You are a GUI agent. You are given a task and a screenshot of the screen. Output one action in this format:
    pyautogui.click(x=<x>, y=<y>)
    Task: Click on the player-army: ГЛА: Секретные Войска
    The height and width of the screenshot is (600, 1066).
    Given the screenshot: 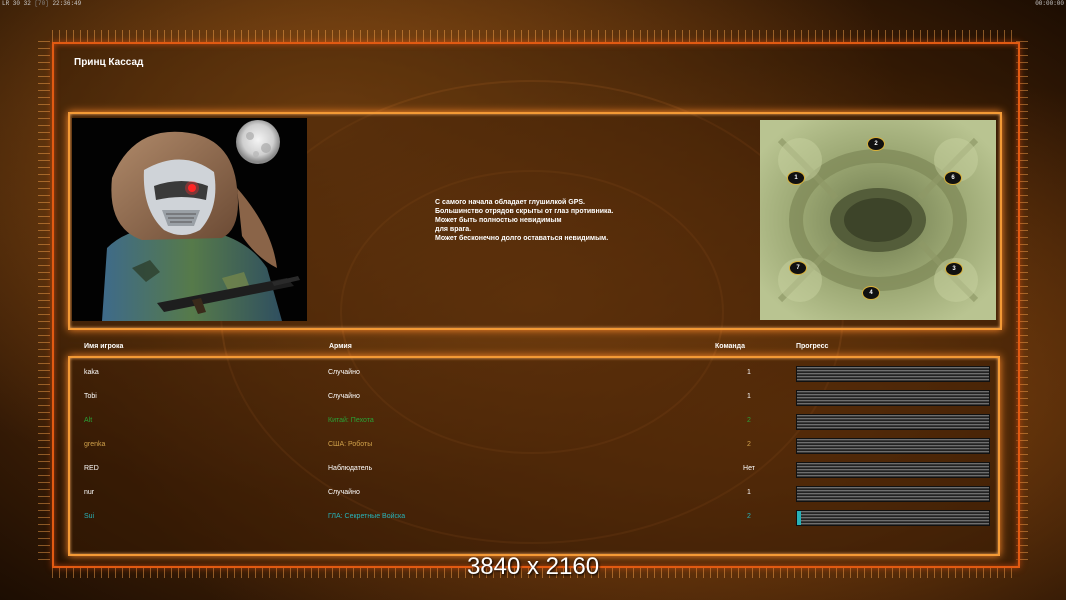 What is the action you would take?
    pyautogui.click(x=367, y=516)
    